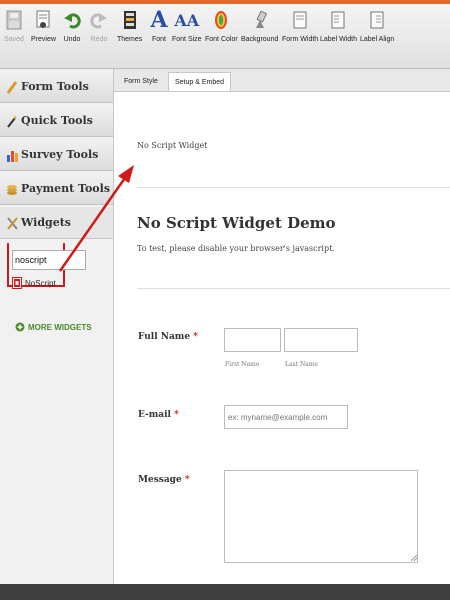  I want to click on message-label: Message *, so click(164, 480).